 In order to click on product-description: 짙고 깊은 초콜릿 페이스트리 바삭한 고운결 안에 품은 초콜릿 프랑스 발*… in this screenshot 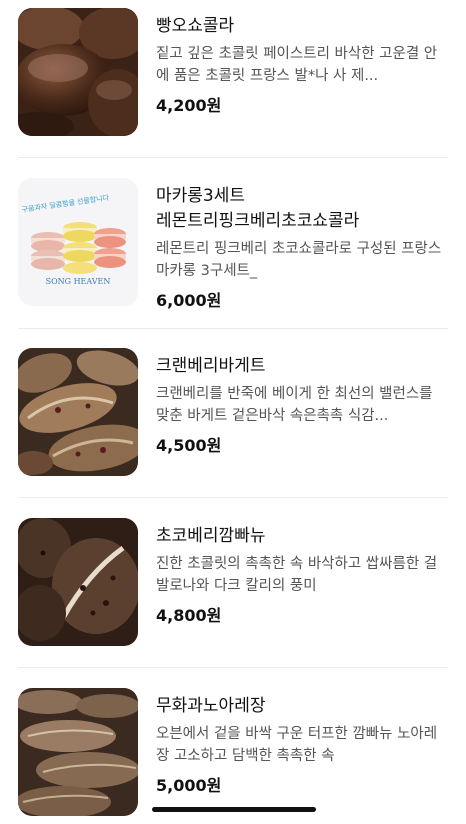, I will do `click(297, 65)`.